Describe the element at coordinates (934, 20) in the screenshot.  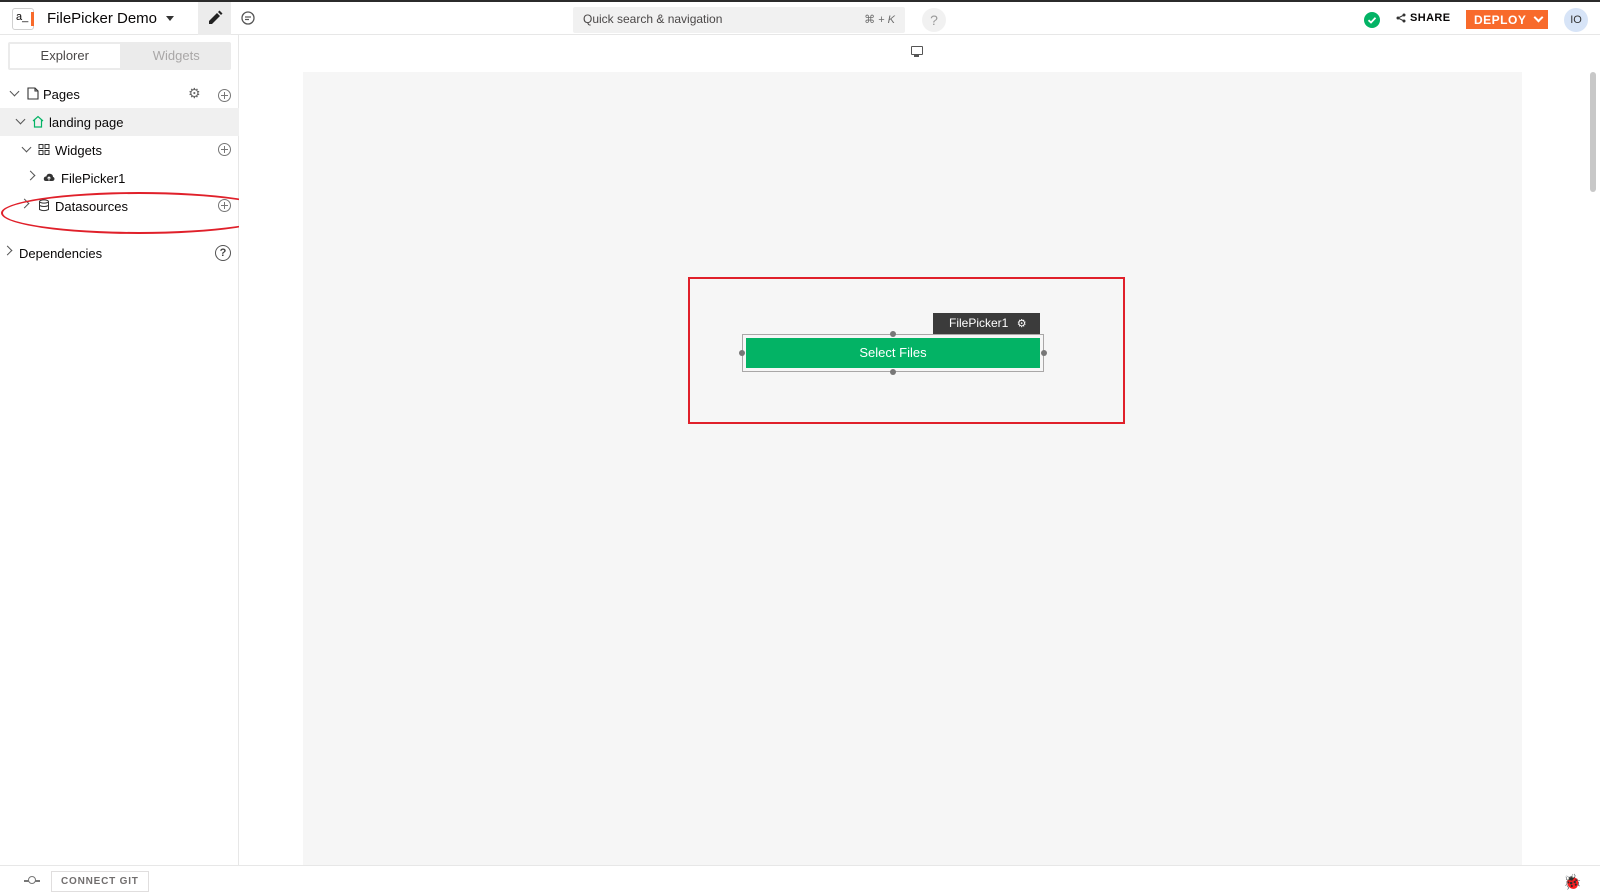
I see `help-button: ?` at that location.